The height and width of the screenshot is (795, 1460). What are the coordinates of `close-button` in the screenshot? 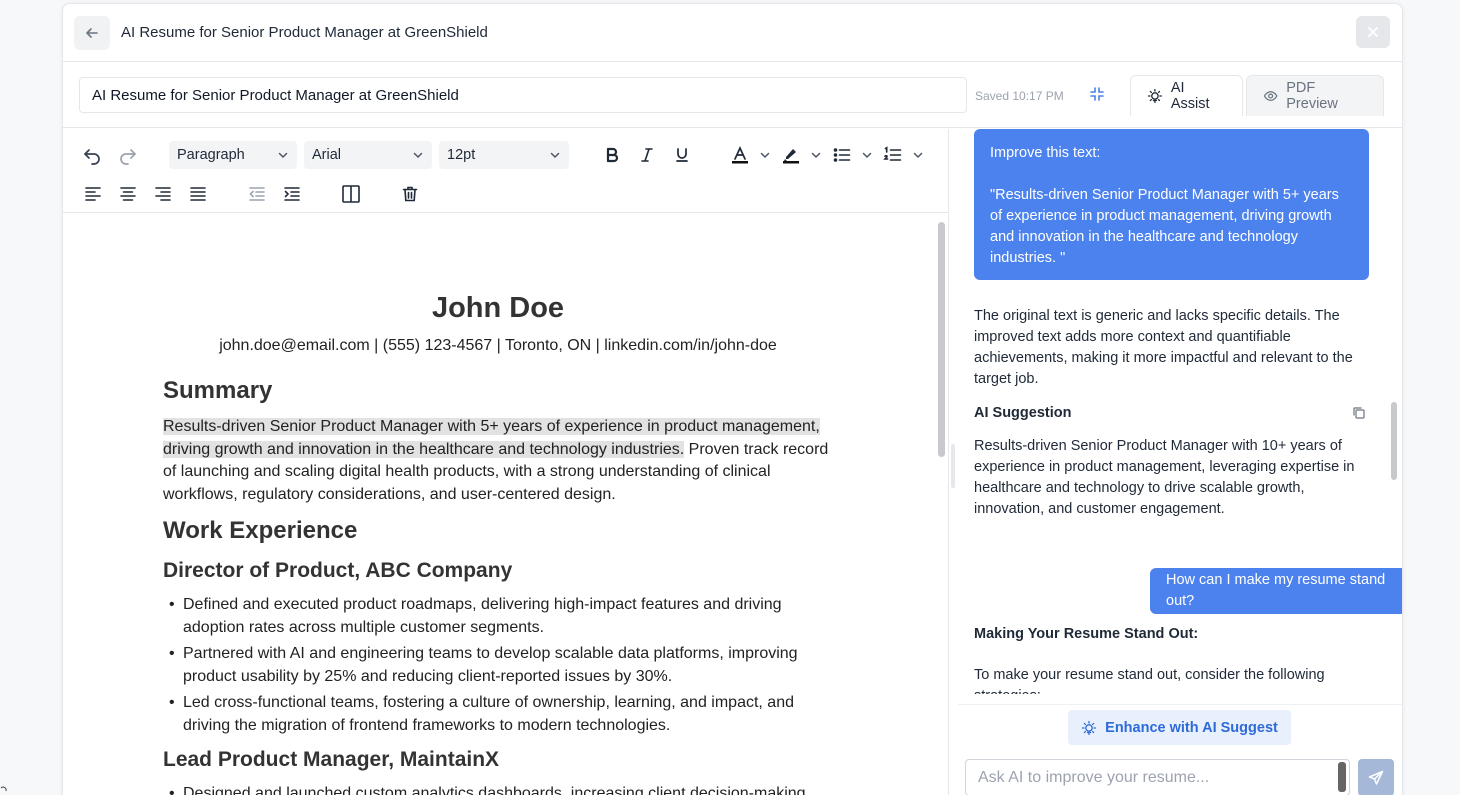 It's located at (1373, 32).